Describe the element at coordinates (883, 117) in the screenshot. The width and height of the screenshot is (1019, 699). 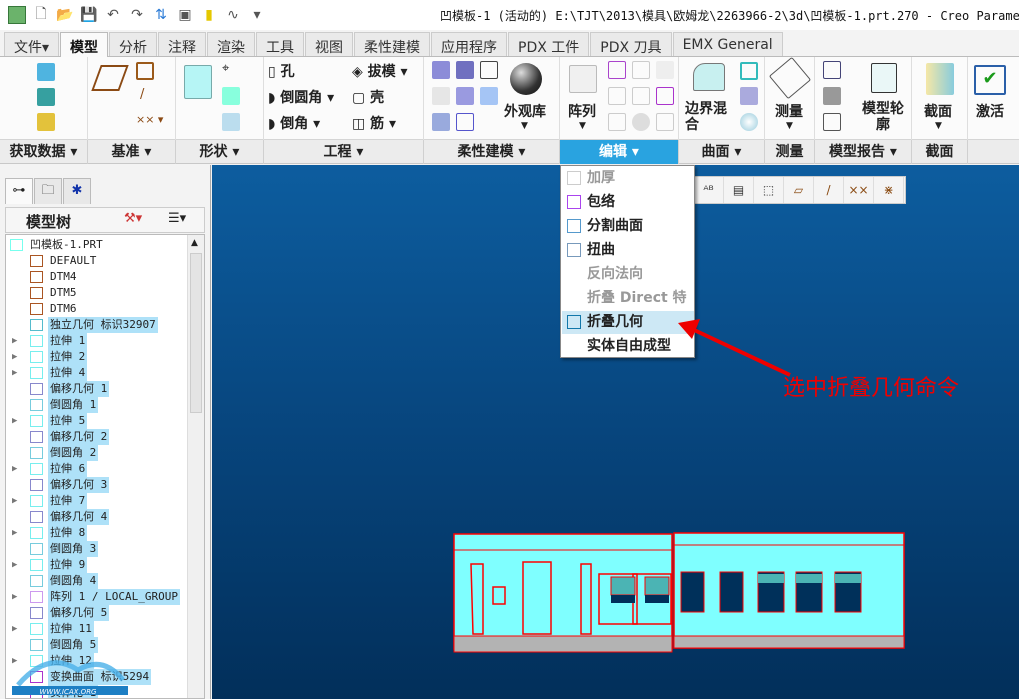
I see `model-outline-button: 模型轮廓` at that location.